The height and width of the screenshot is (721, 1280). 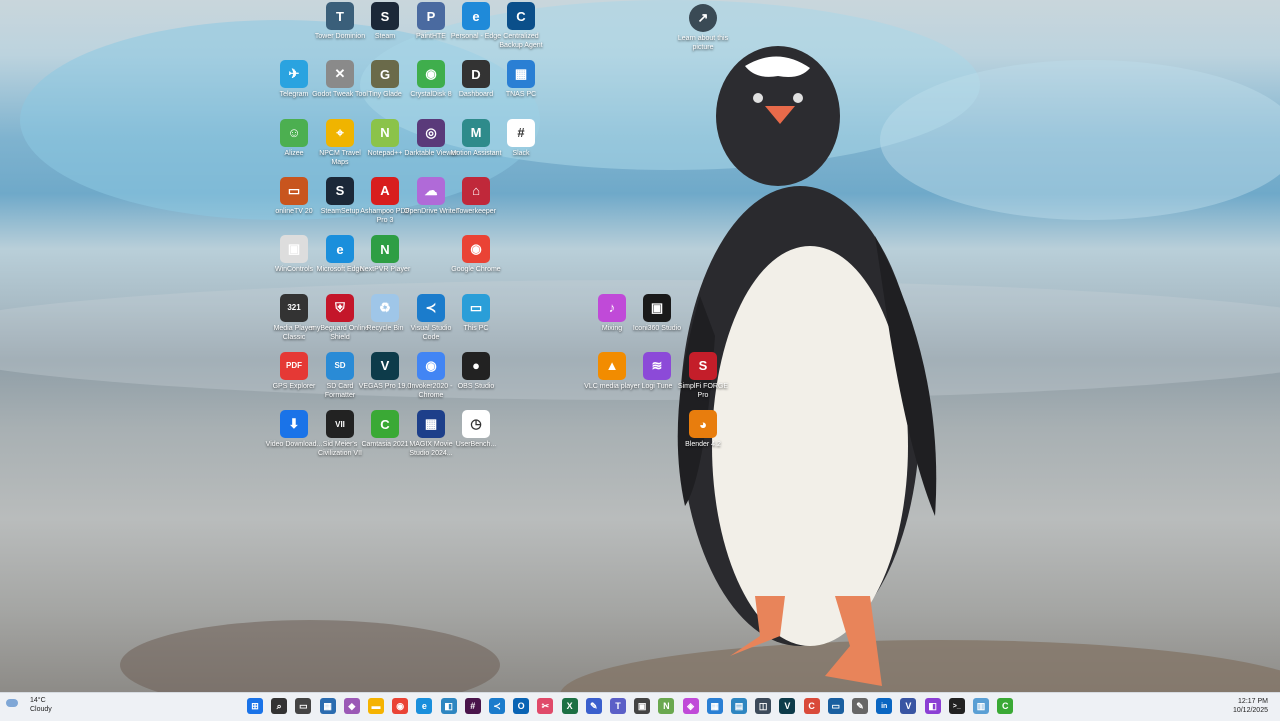 I want to click on app-button-10: ◧, so click(x=932, y=706).